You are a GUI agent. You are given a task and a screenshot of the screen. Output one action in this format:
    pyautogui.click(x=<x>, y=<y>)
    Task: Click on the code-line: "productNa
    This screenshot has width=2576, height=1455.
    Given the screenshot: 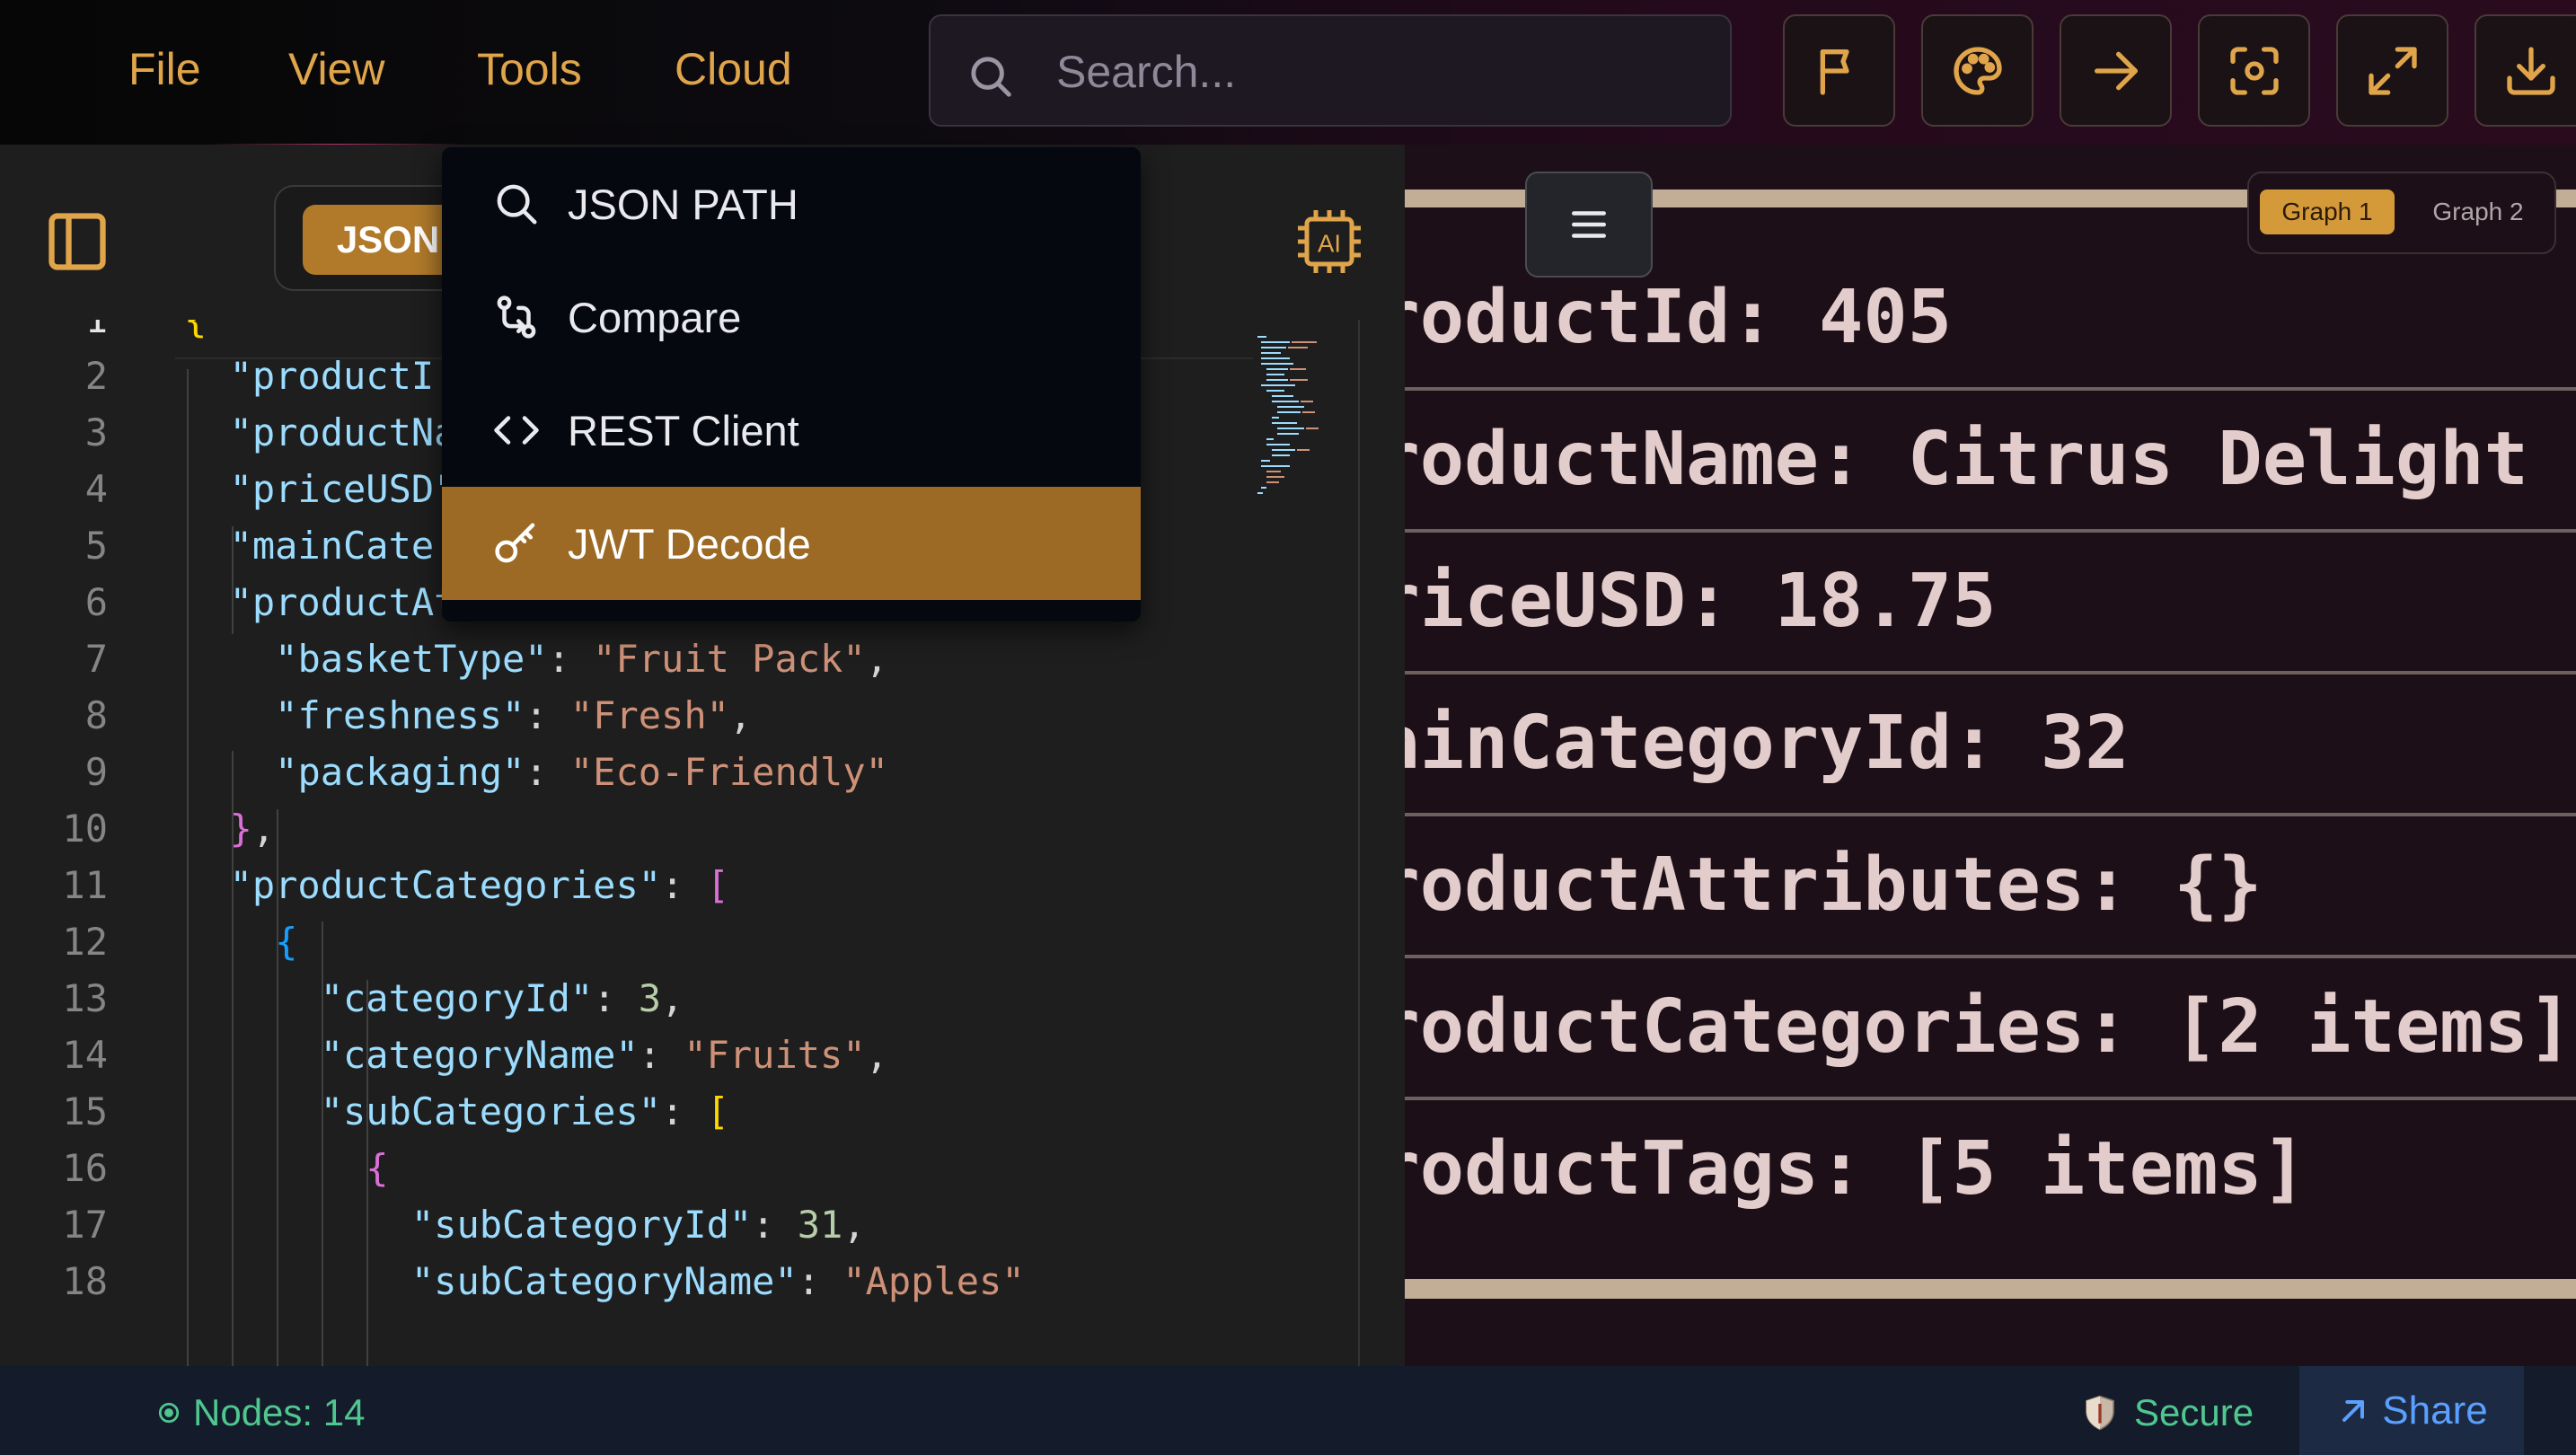 What is the action you would take?
    pyautogui.click(x=343, y=432)
    